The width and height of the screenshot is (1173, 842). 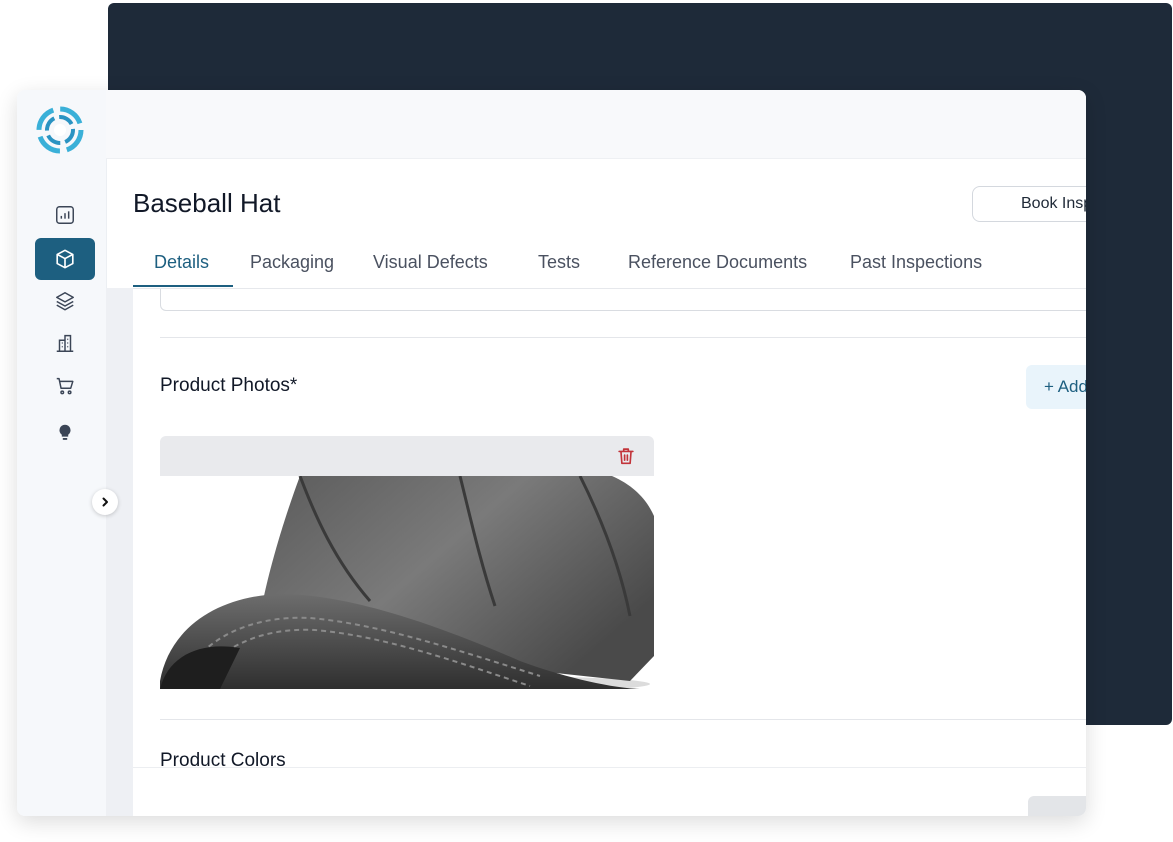 What do you see at coordinates (229, 385) in the screenshot?
I see `product-photos-label: Product Photos*` at bounding box center [229, 385].